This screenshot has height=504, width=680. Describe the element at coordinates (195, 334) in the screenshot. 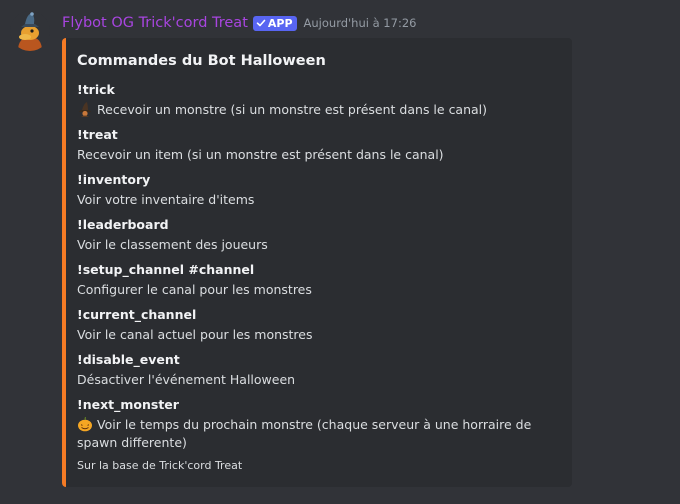

I see `field-value: Voir le canal actuel pour les monstres` at that location.